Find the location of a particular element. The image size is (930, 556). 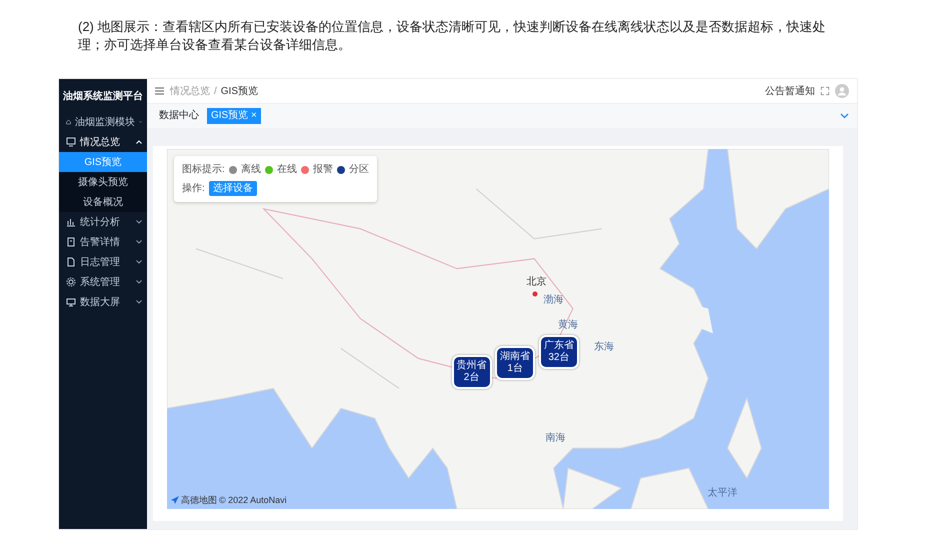

tab: 数据中心 is located at coordinates (179, 116).